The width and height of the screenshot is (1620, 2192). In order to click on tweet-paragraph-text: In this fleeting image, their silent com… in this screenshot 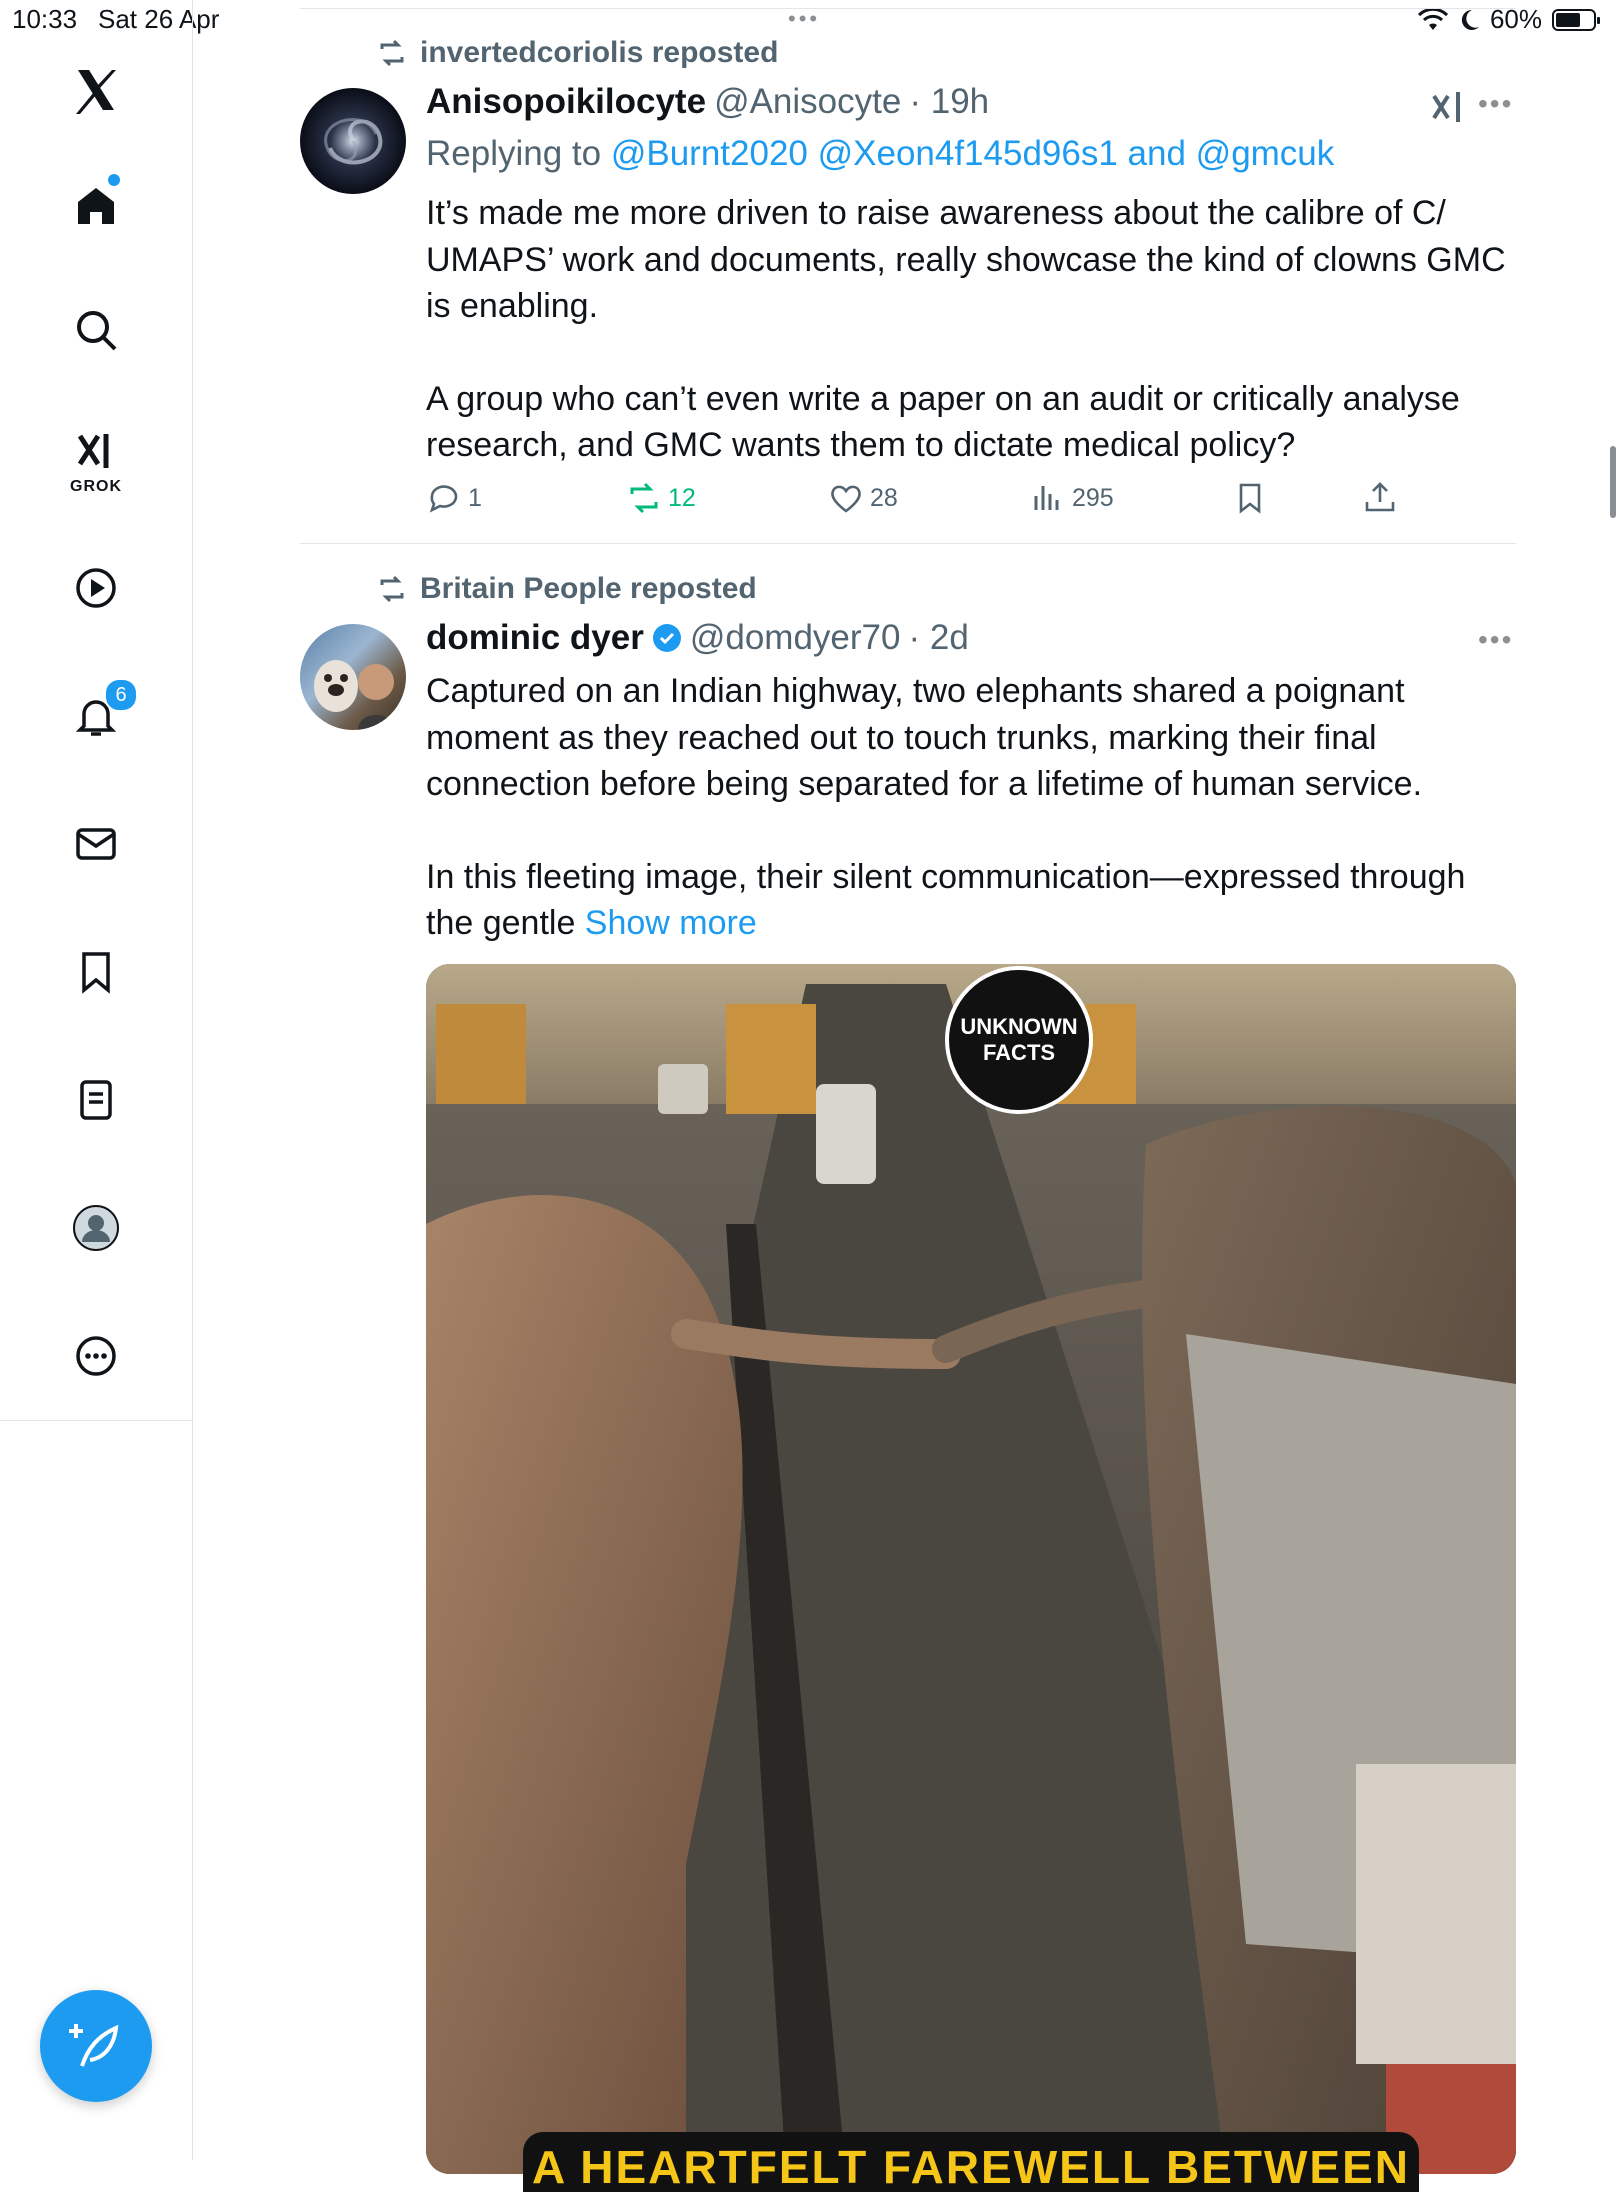, I will do `click(946, 900)`.